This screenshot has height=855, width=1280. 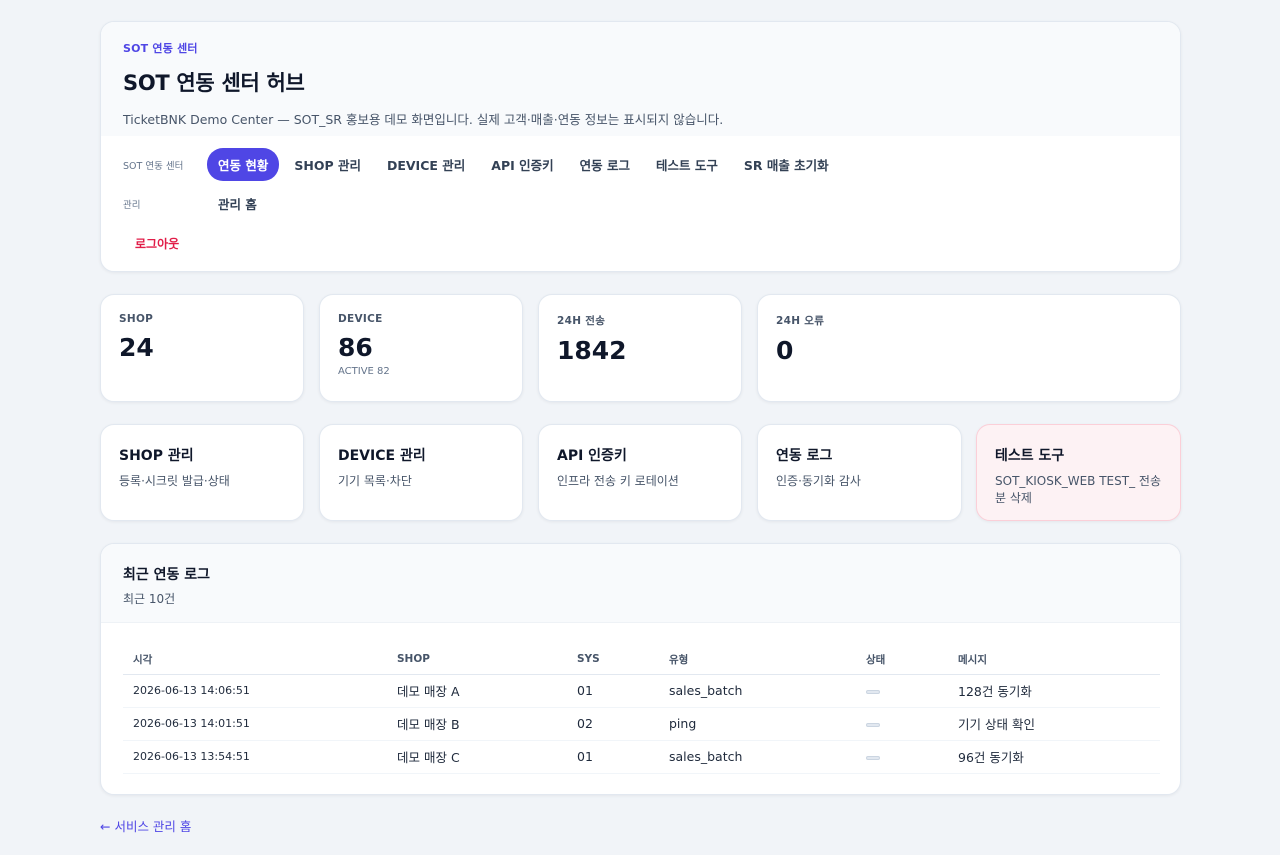 I want to click on quick-link-device-management: DEVICE 관리 기기 목록·차단, so click(x=421, y=472).